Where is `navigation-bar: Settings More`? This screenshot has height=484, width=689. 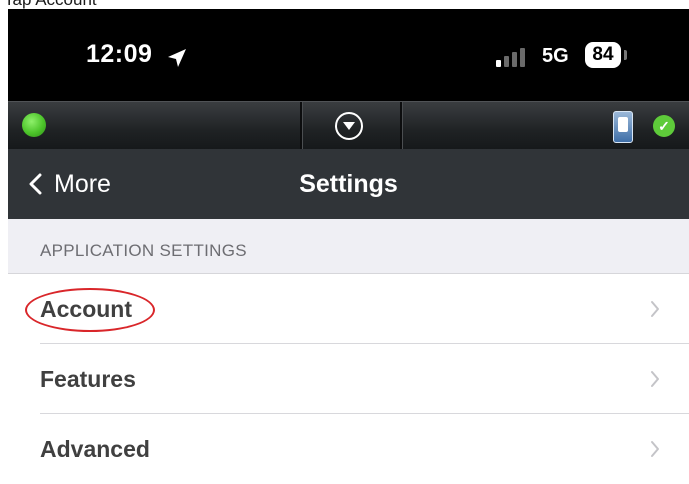
navigation-bar: Settings More is located at coordinates (348, 184).